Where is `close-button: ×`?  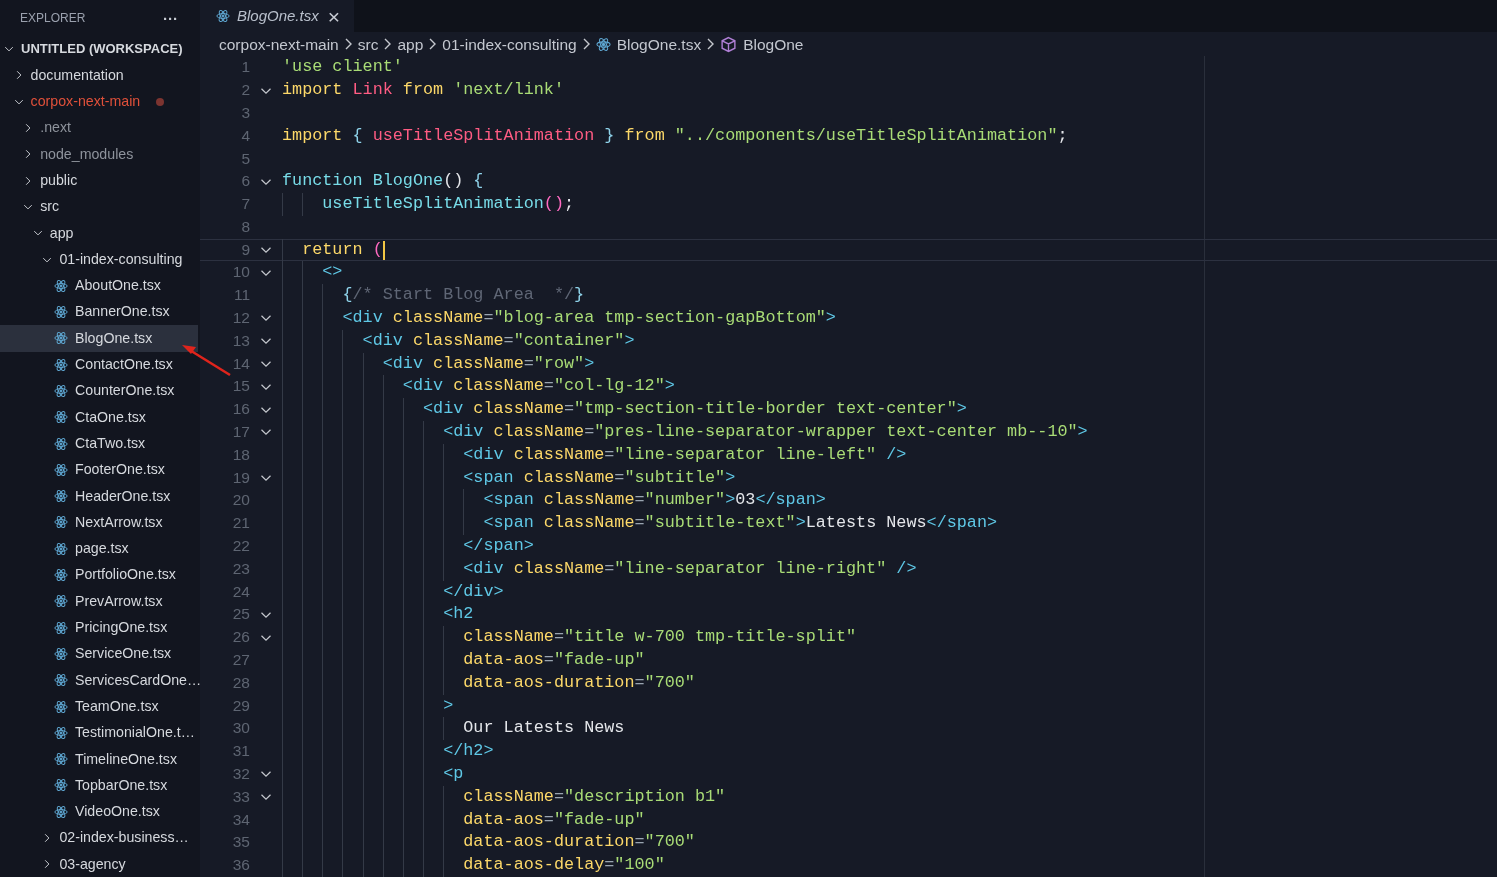 close-button: × is located at coordinates (333, 16).